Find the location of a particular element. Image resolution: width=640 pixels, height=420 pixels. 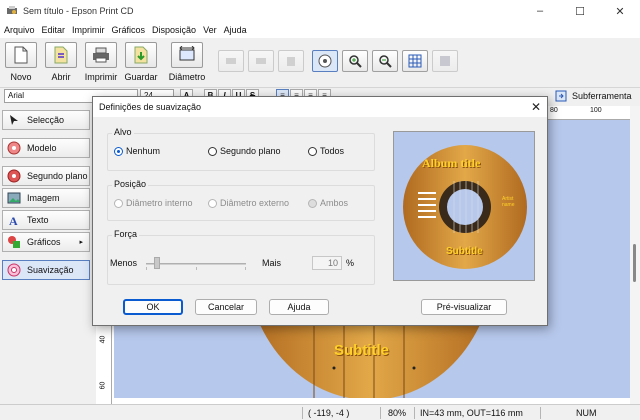

imprimir-button: Imprimir is located at coordinates (101, 64).